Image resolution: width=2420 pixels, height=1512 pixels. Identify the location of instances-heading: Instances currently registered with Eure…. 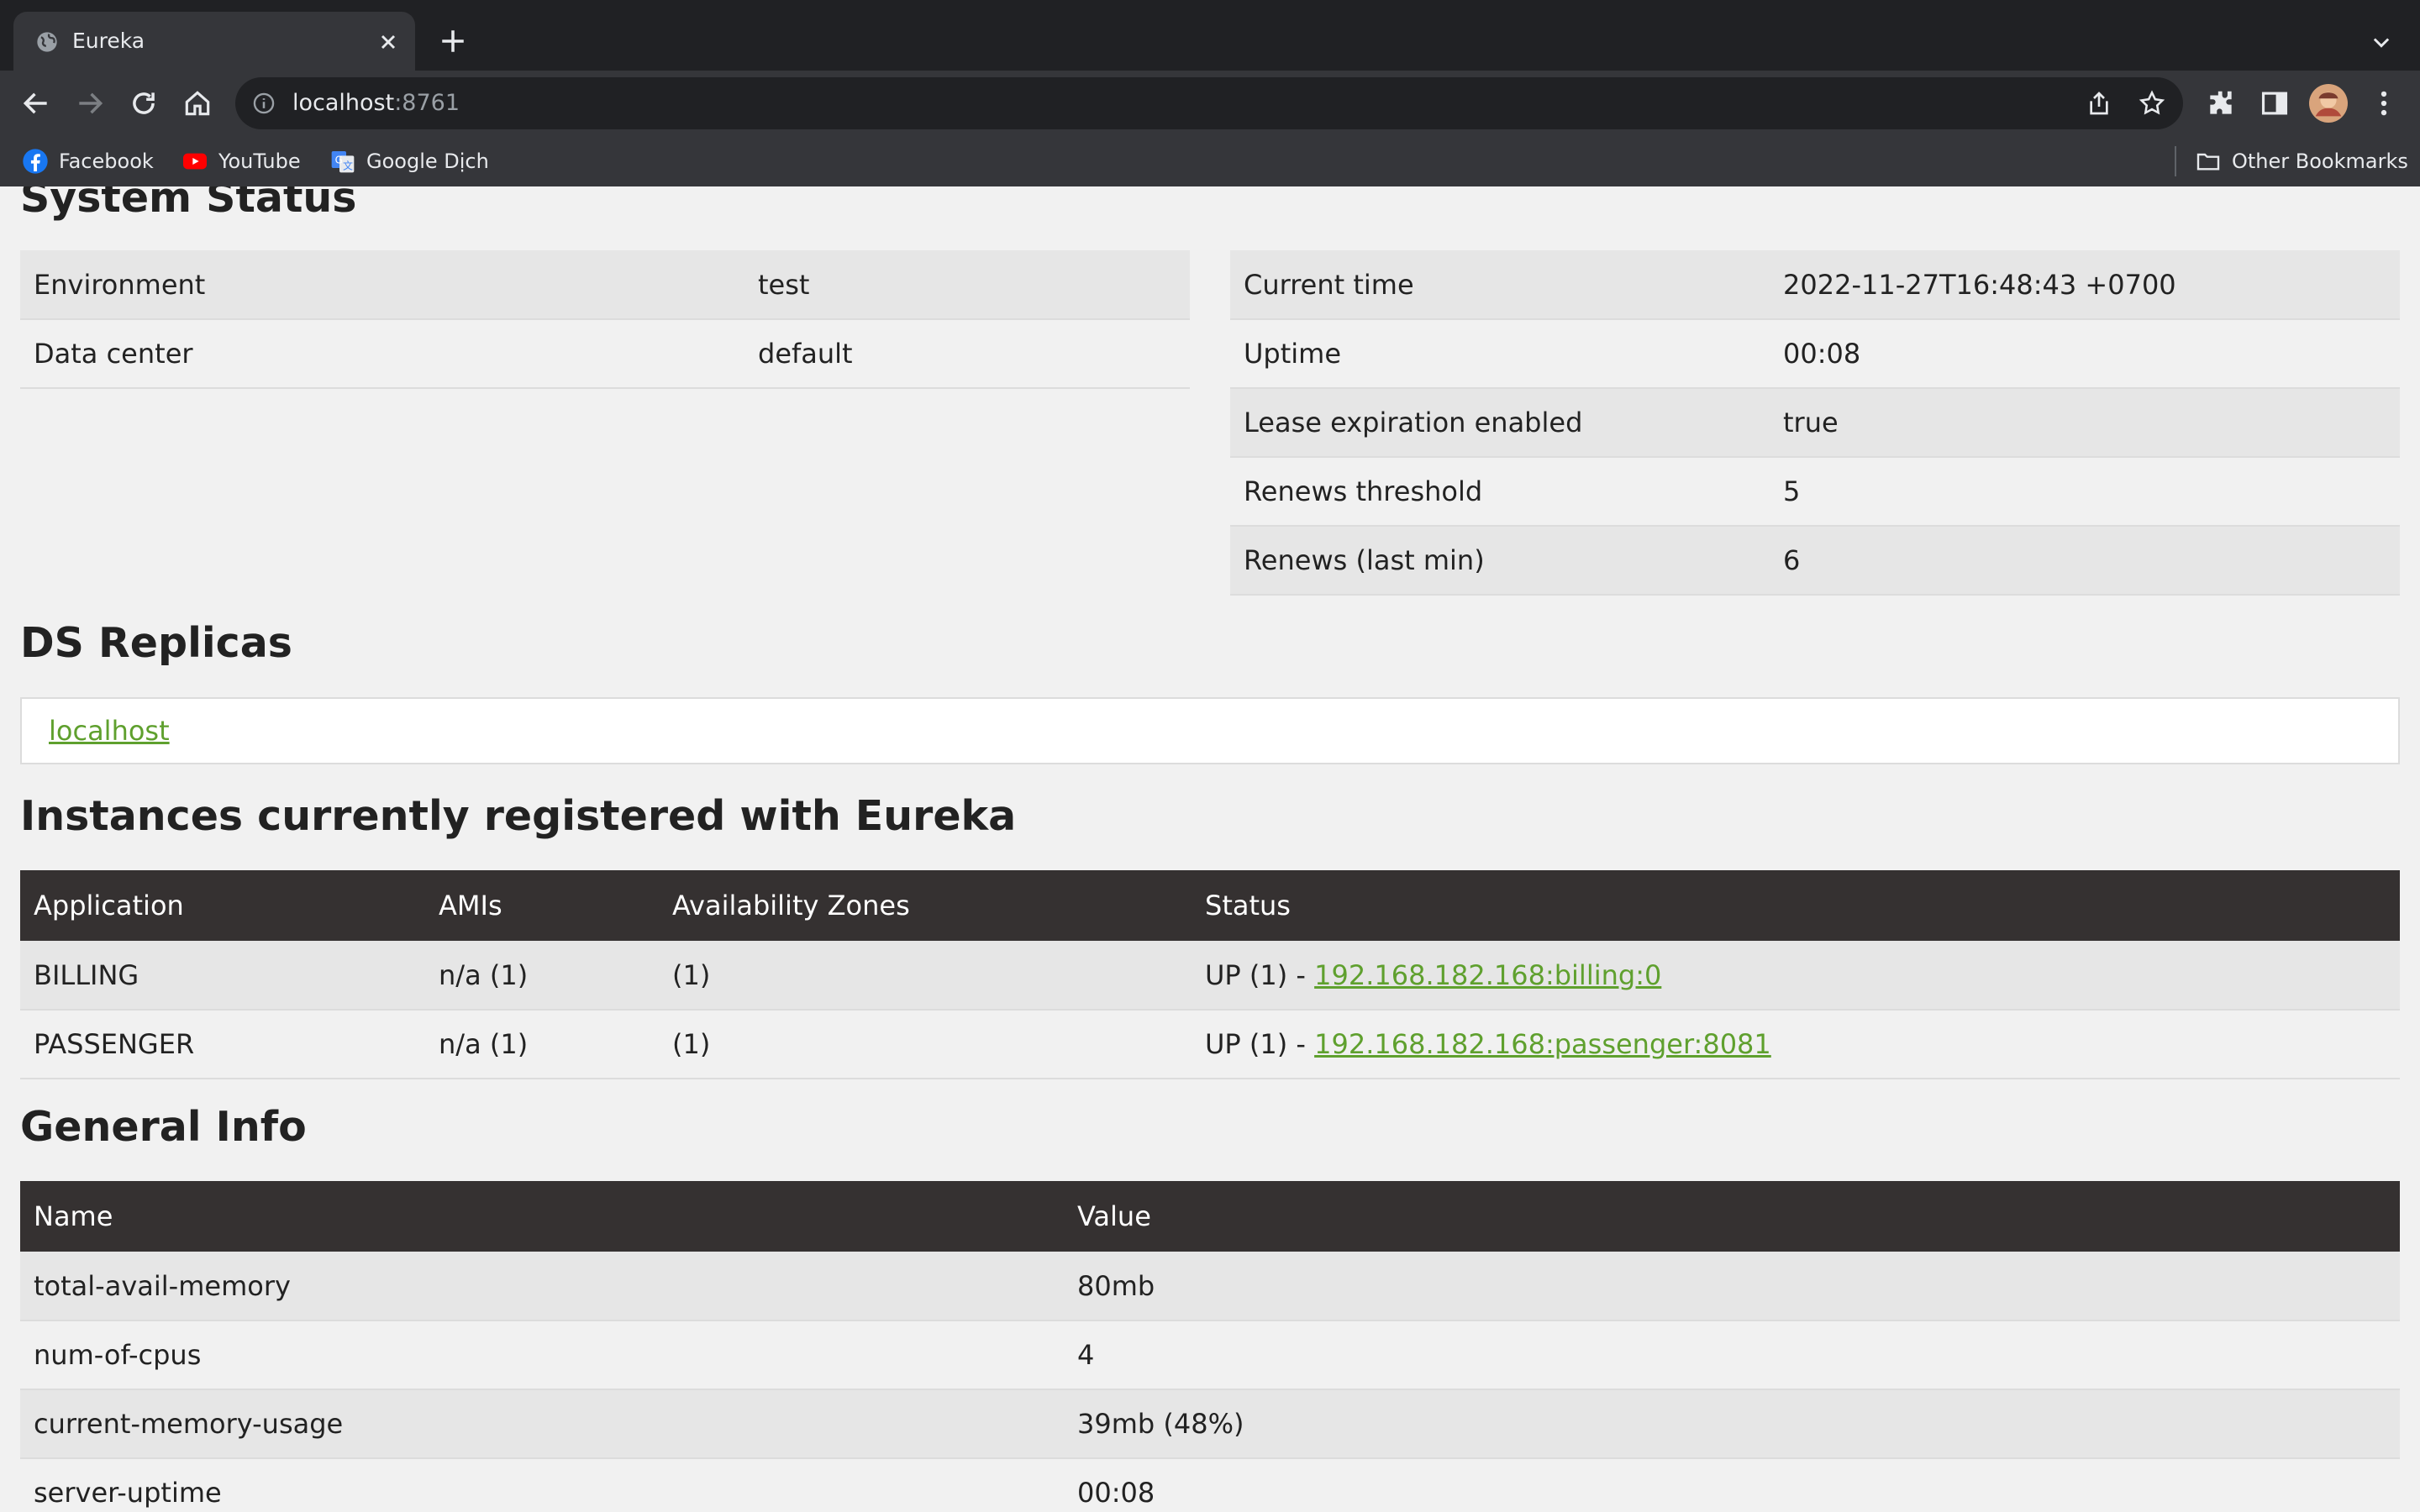
(518, 816).